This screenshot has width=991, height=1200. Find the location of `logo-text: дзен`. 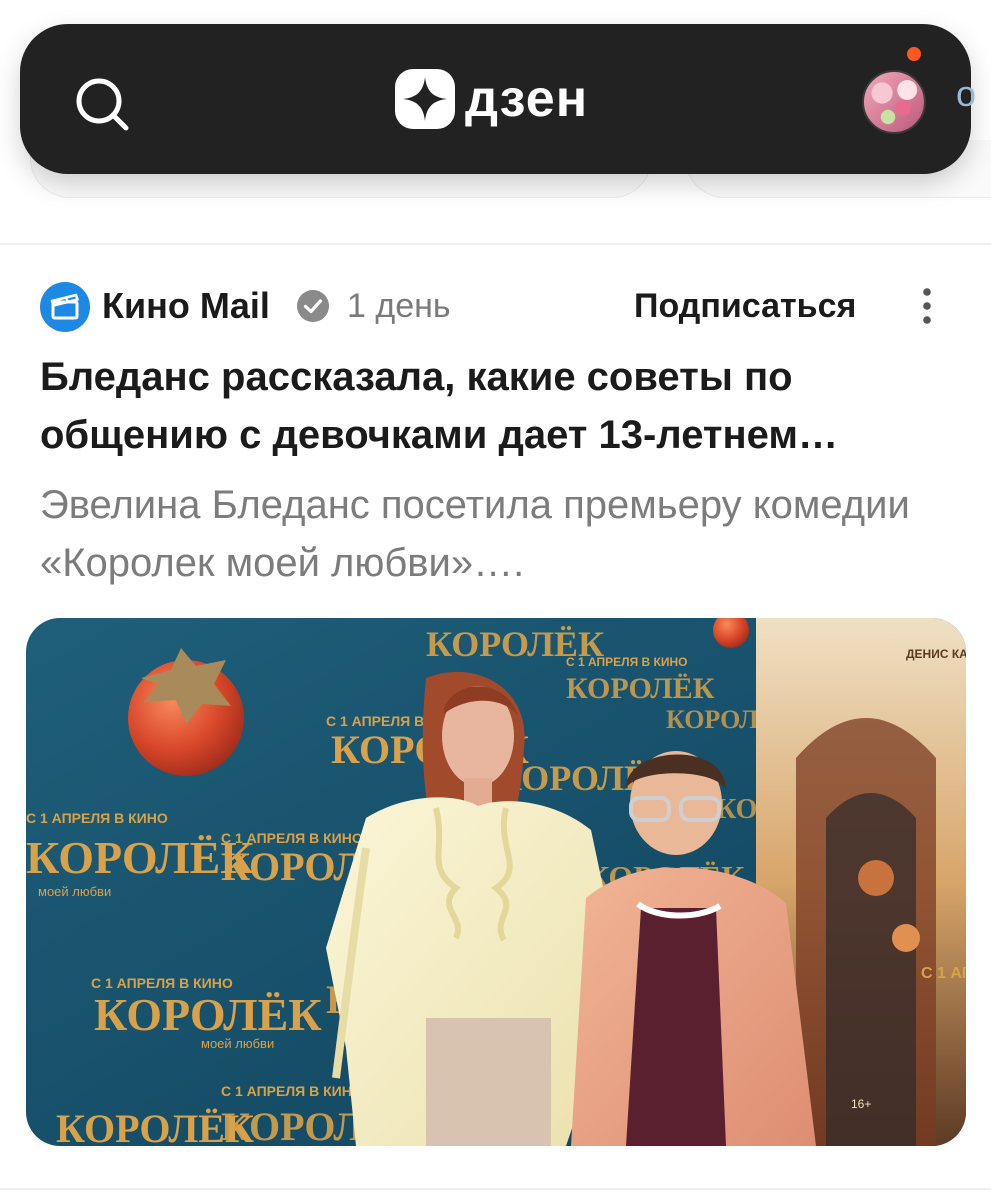

logo-text: дзен is located at coordinates (527, 99).